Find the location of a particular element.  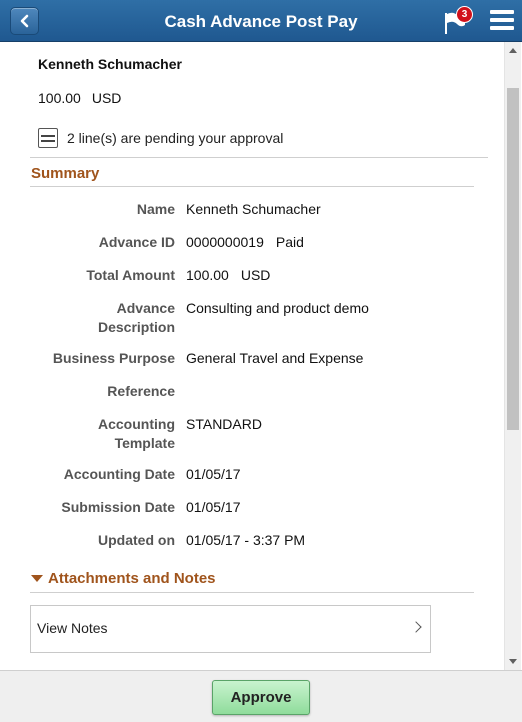

total-amount-label: Total Amount is located at coordinates (130, 275).